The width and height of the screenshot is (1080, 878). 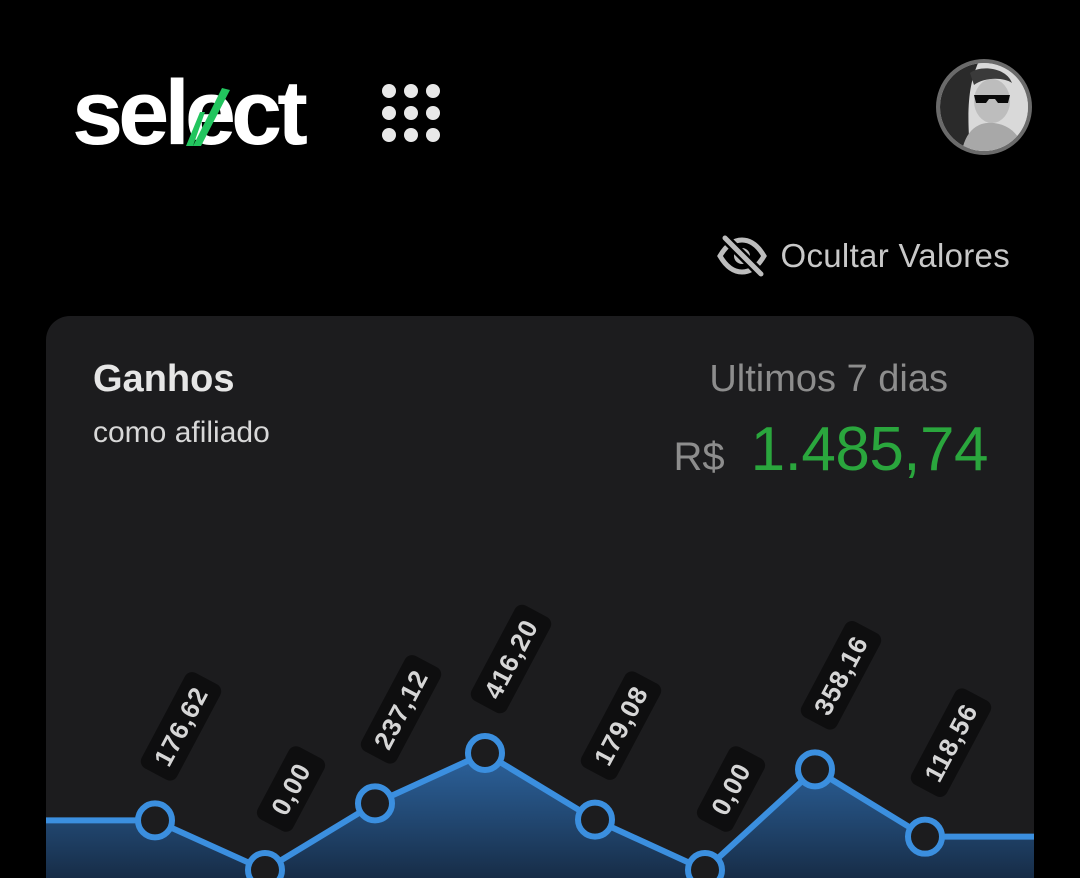 I want to click on data-label: 237,12, so click(x=401, y=709).